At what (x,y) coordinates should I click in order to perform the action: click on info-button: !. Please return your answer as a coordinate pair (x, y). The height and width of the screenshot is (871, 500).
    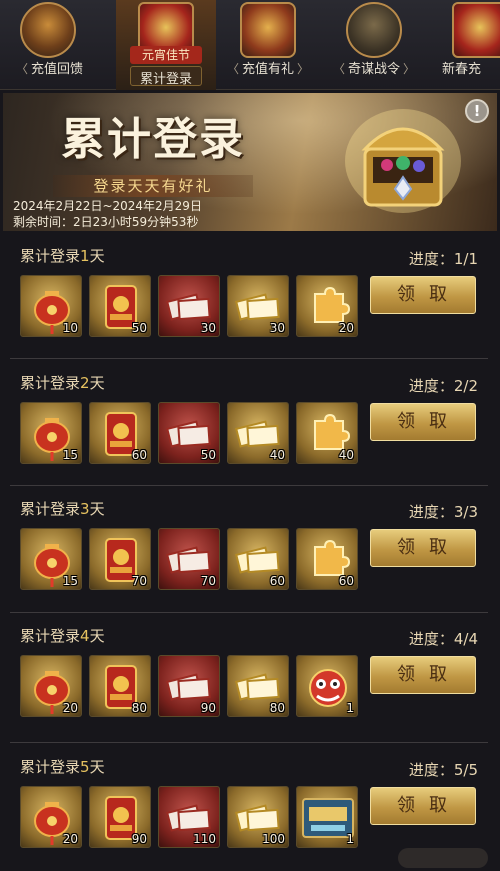
    Looking at the image, I should click on (477, 111).